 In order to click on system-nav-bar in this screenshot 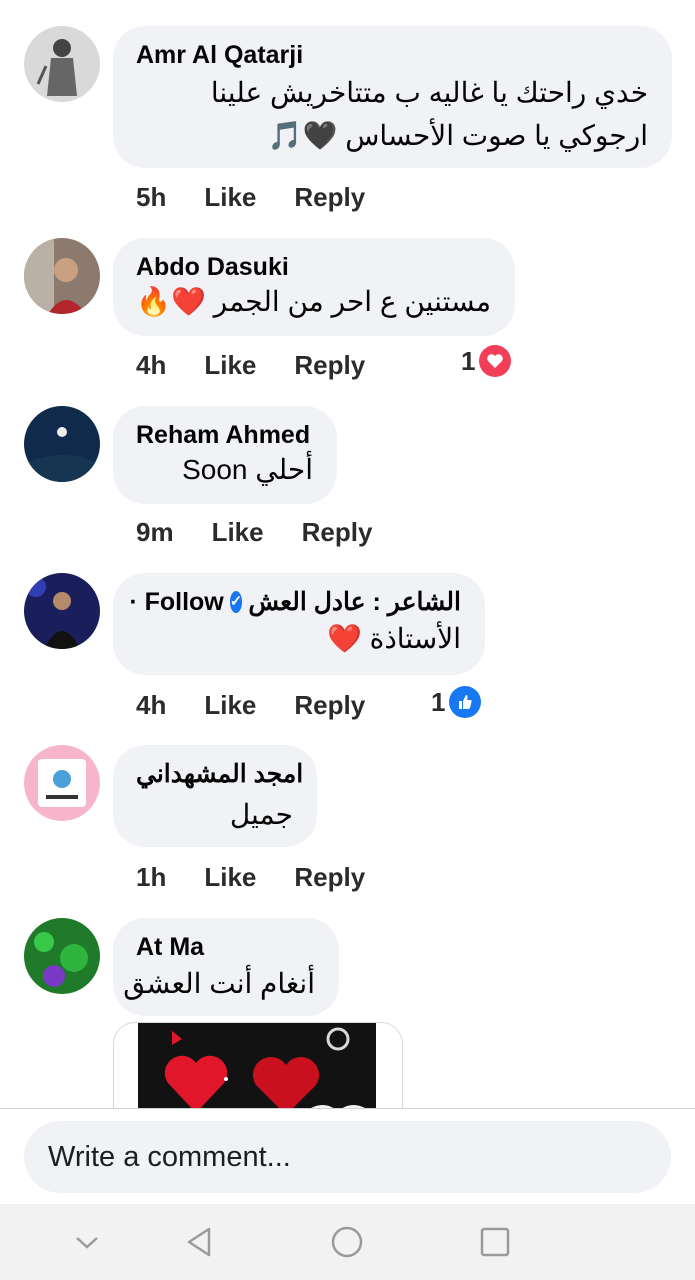, I will do `click(347, 1242)`.